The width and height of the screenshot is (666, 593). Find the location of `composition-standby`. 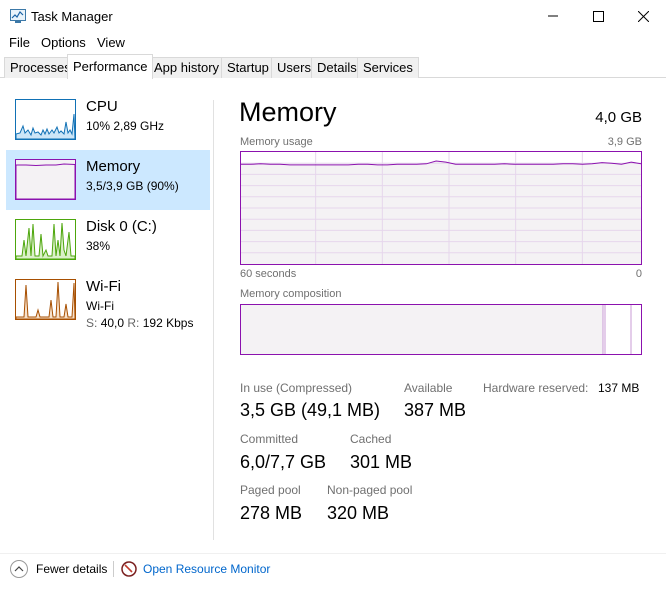

composition-standby is located at coordinates (618, 329).